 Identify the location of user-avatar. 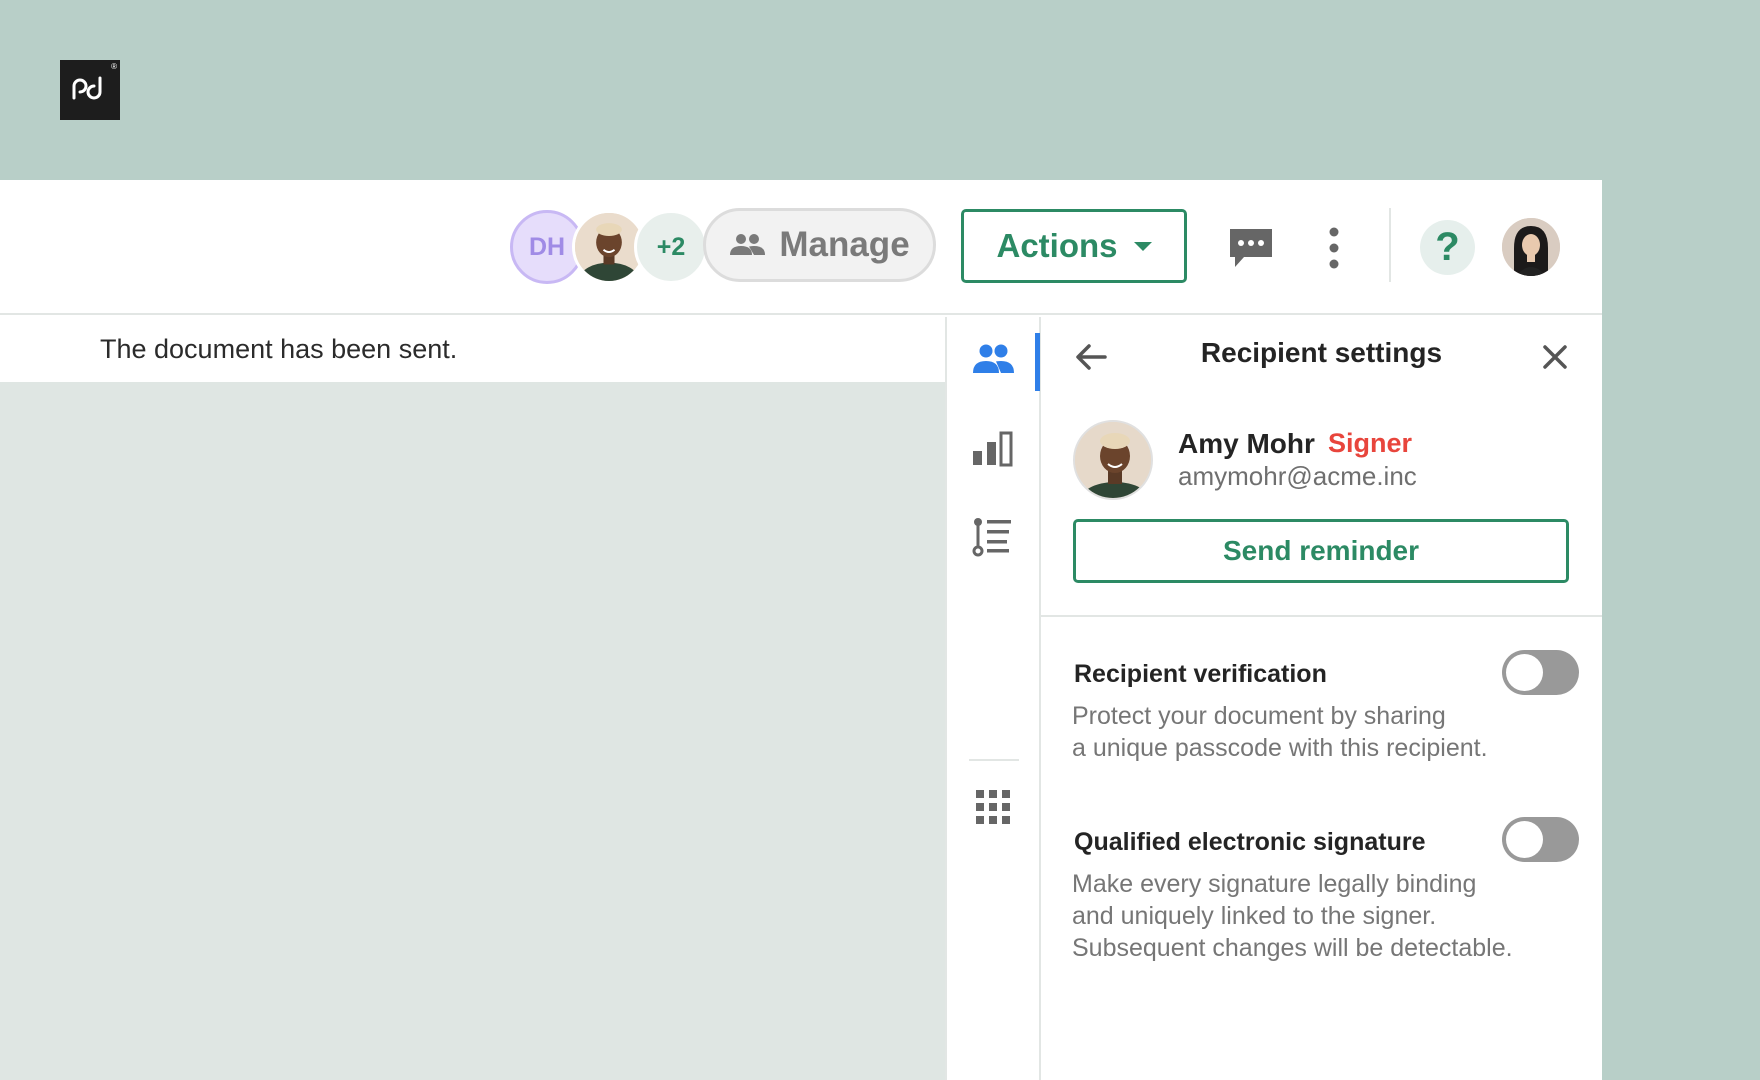
(1531, 247).